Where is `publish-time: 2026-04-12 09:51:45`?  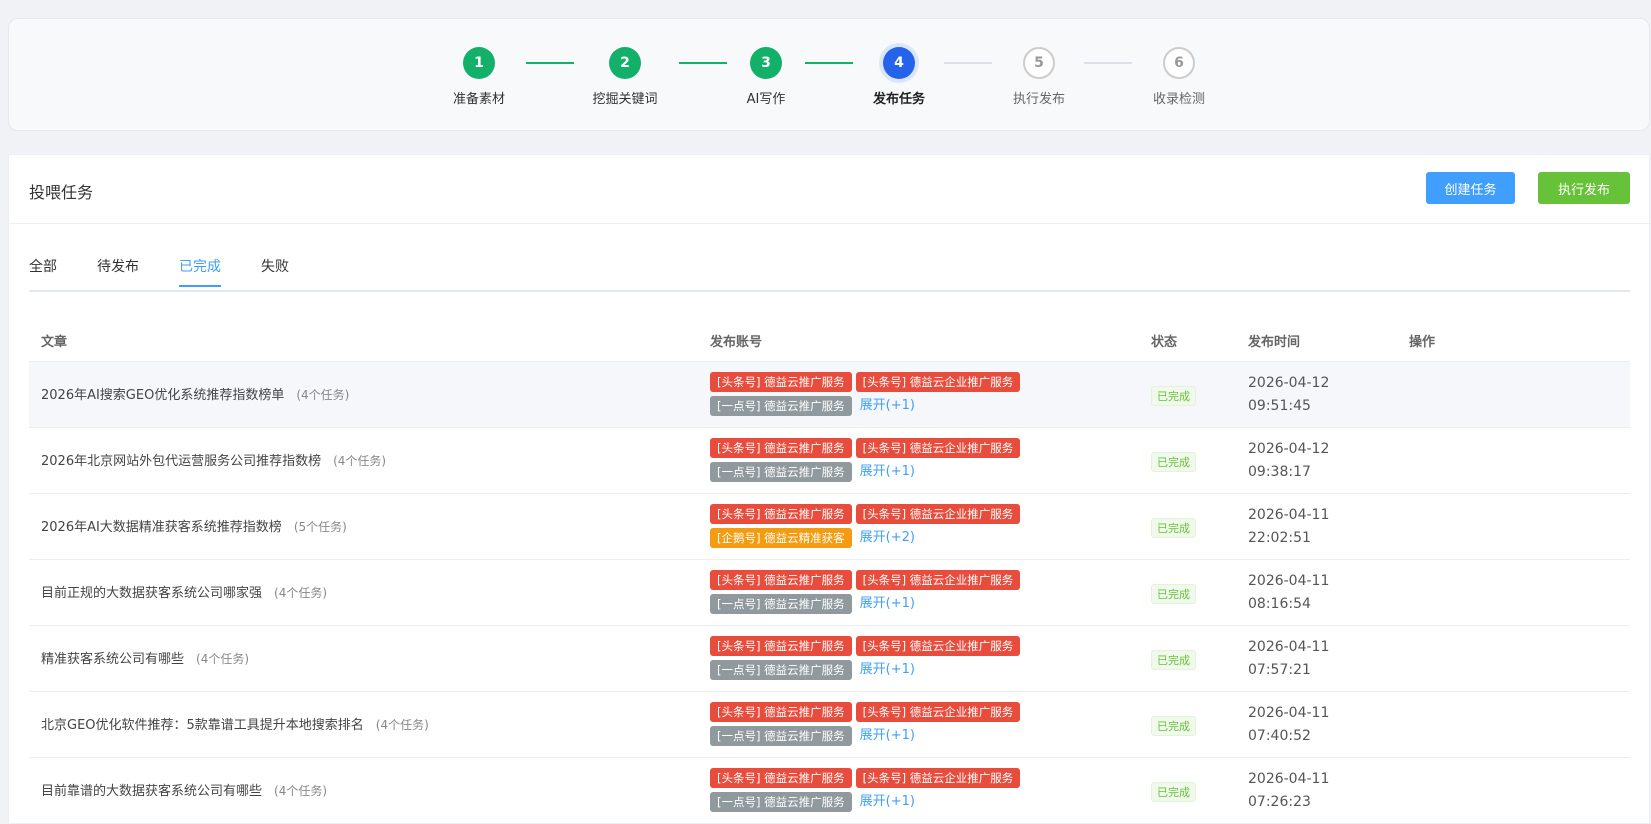
publish-time: 2026-04-12 09:51:45 is located at coordinates (1288, 395).